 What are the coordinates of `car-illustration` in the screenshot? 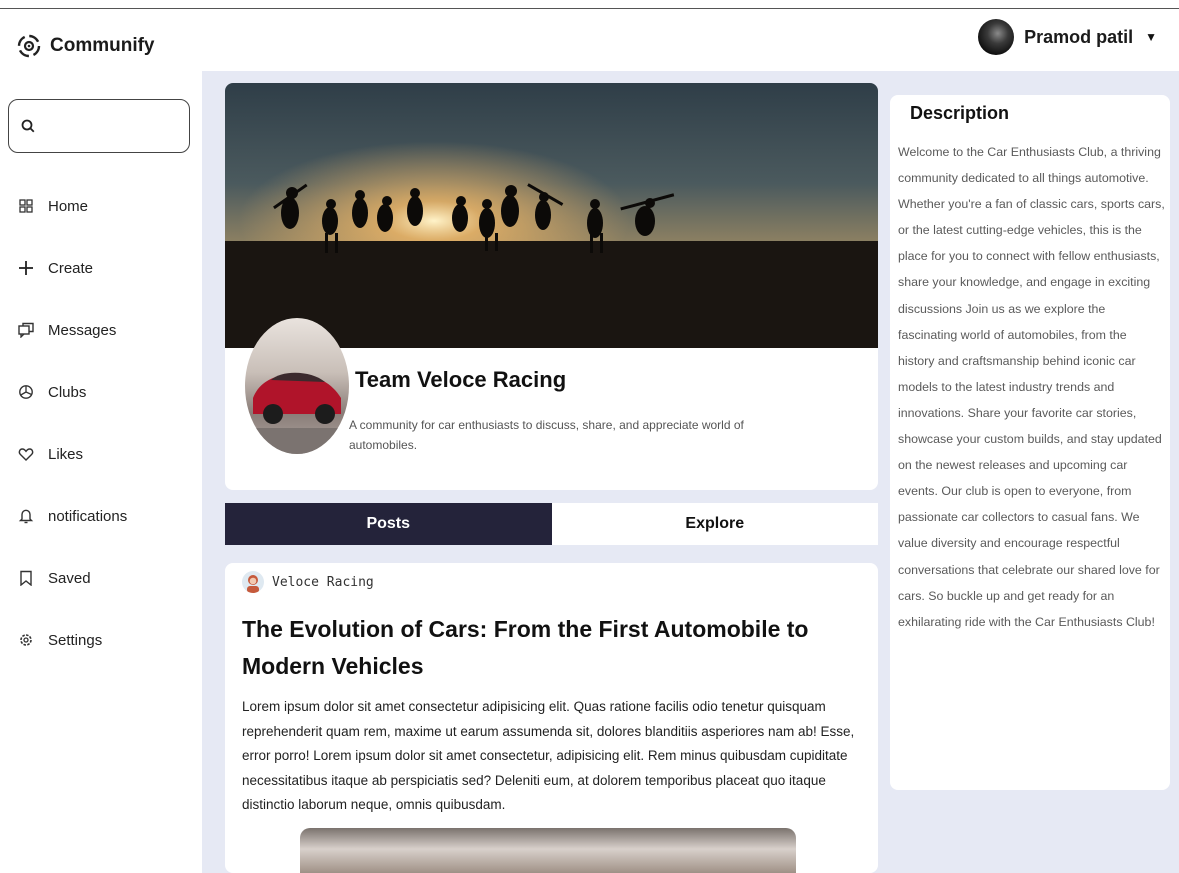 It's located at (297, 413).